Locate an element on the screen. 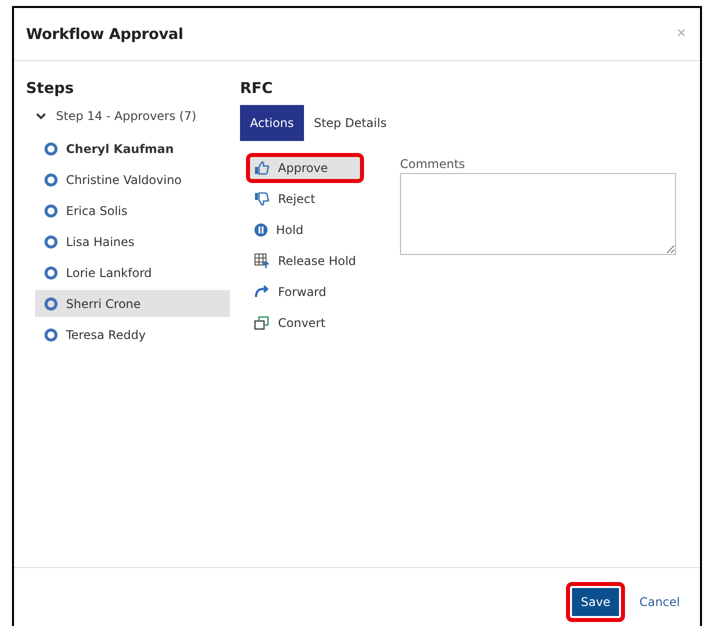  dialog-title: Workflow Approval is located at coordinates (105, 34).